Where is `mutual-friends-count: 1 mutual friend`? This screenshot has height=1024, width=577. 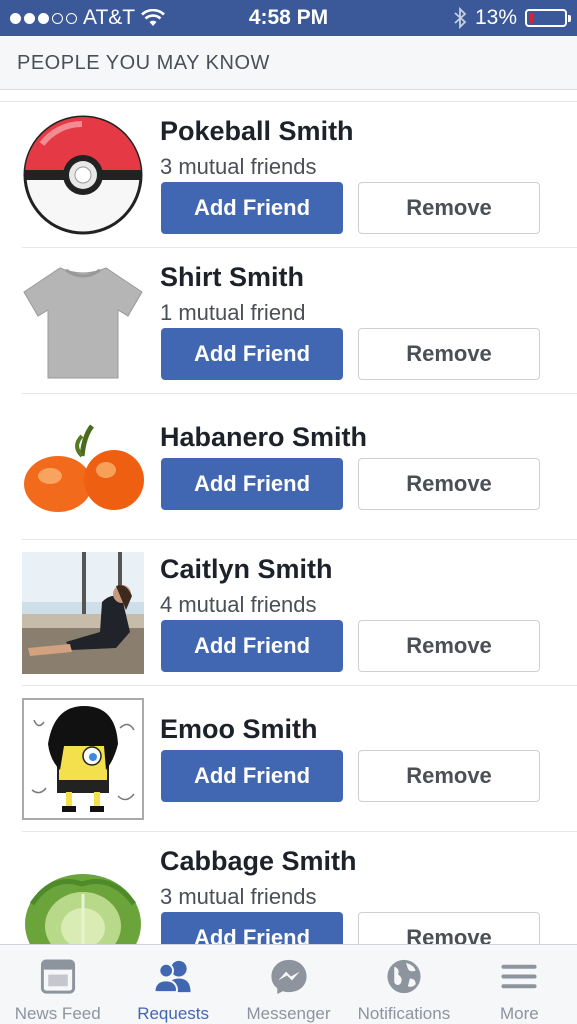
mutual-friends-count: 1 mutual friend is located at coordinates (233, 313).